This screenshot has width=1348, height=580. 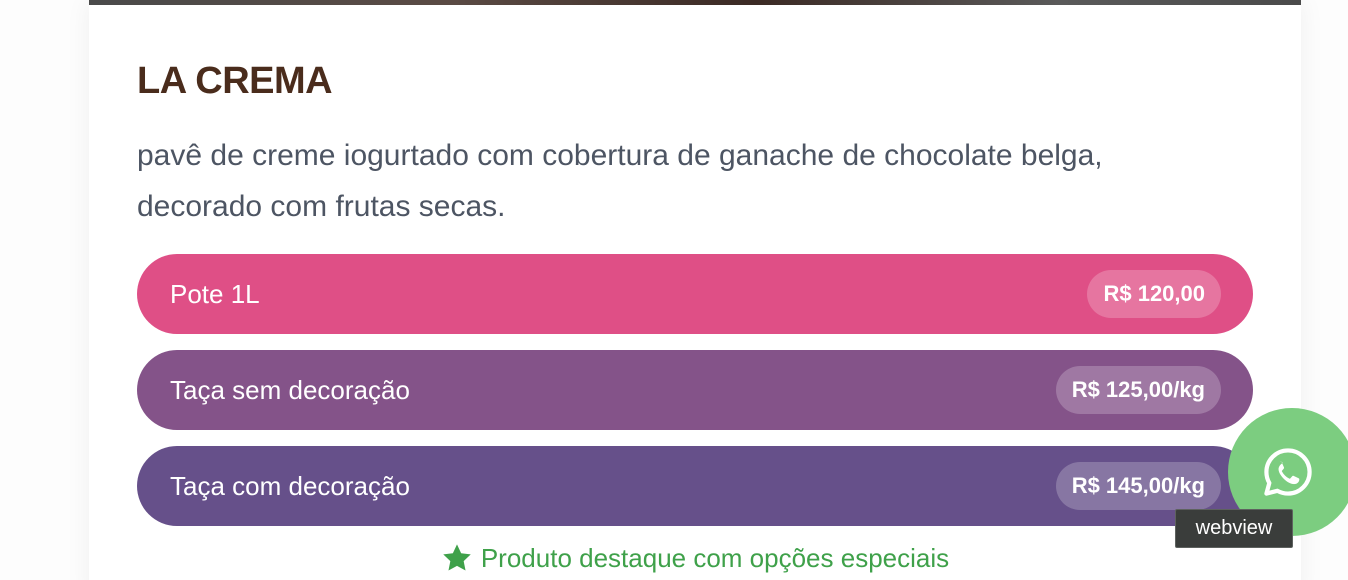 What do you see at coordinates (215, 293) in the screenshot?
I see `option-label: Pote 1L` at bounding box center [215, 293].